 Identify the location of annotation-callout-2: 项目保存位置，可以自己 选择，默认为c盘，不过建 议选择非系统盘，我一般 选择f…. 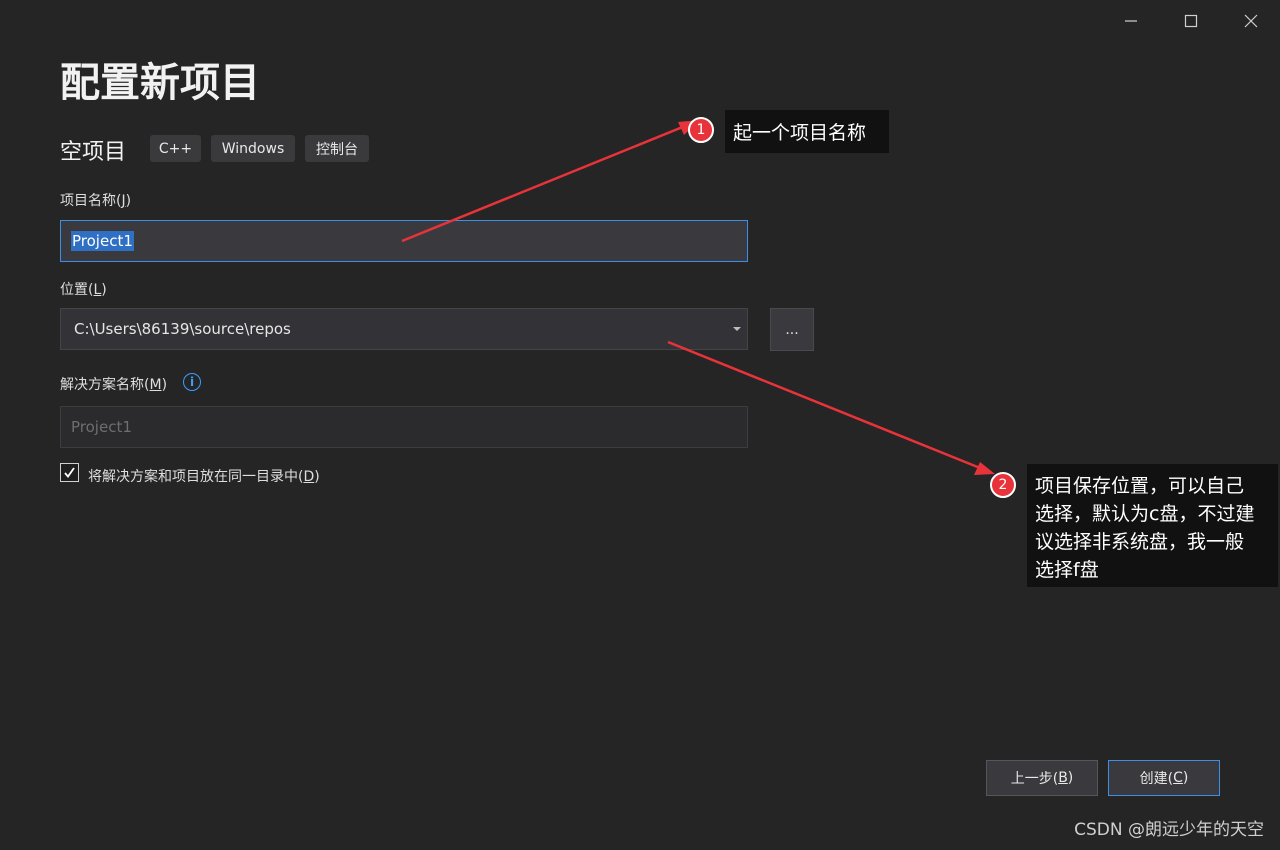
(1152, 525).